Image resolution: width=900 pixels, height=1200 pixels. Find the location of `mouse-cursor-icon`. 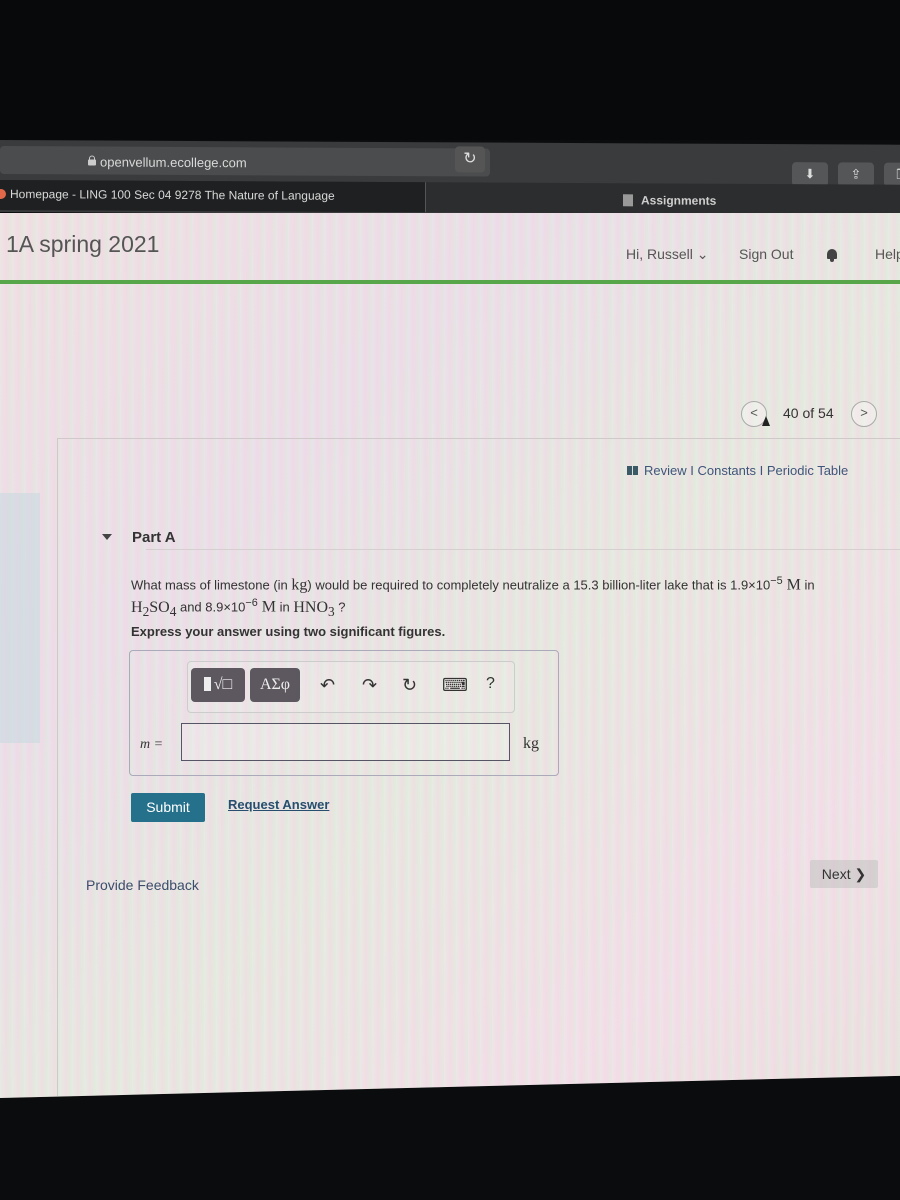

mouse-cursor-icon is located at coordinates (766, 421).